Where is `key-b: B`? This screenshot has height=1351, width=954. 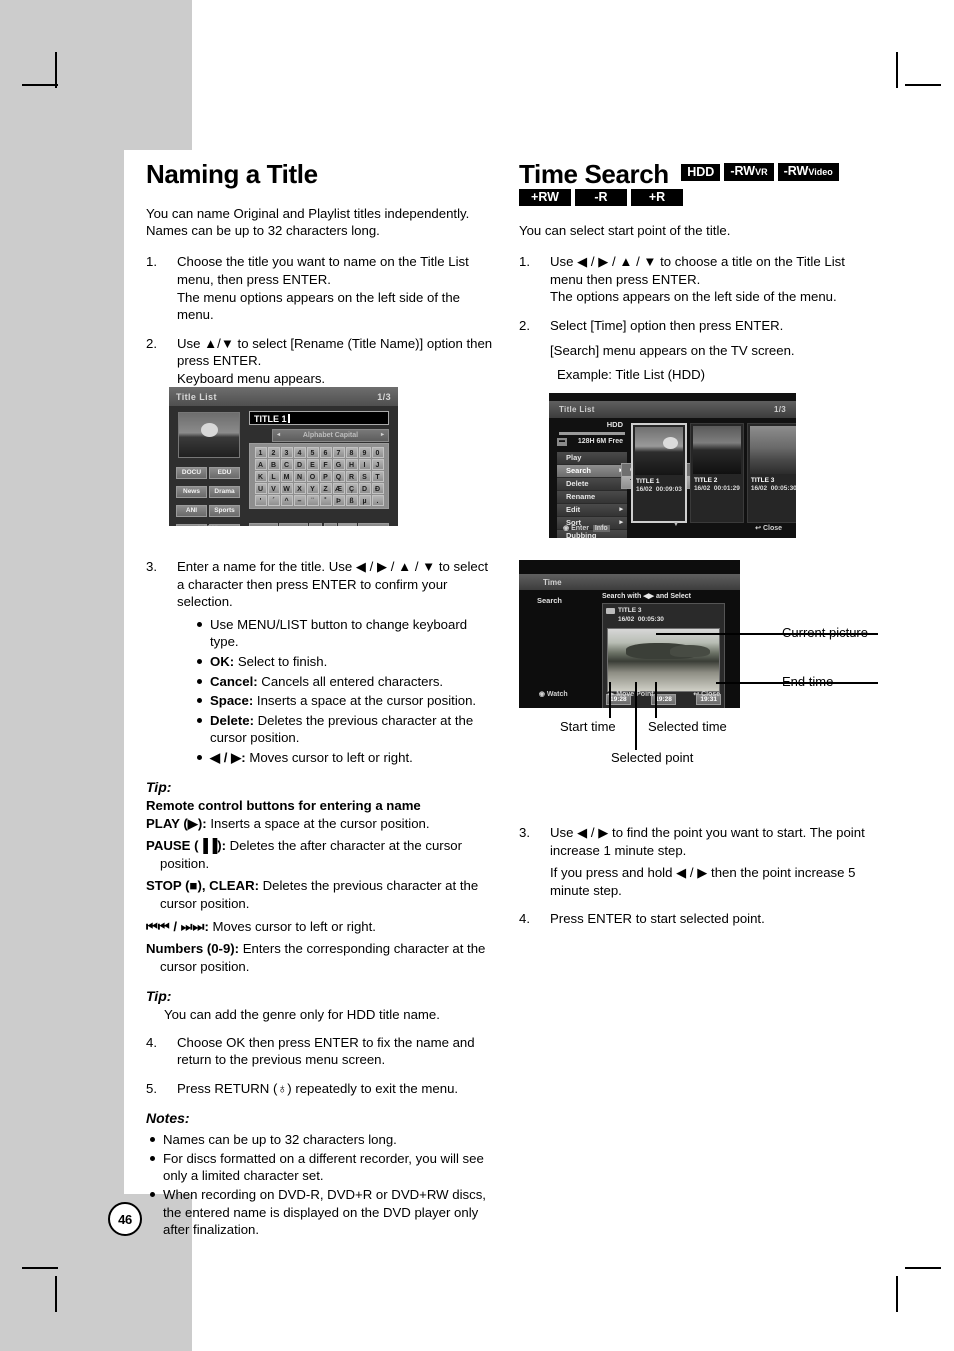
key-b: B is located at coordinates (273, 464).